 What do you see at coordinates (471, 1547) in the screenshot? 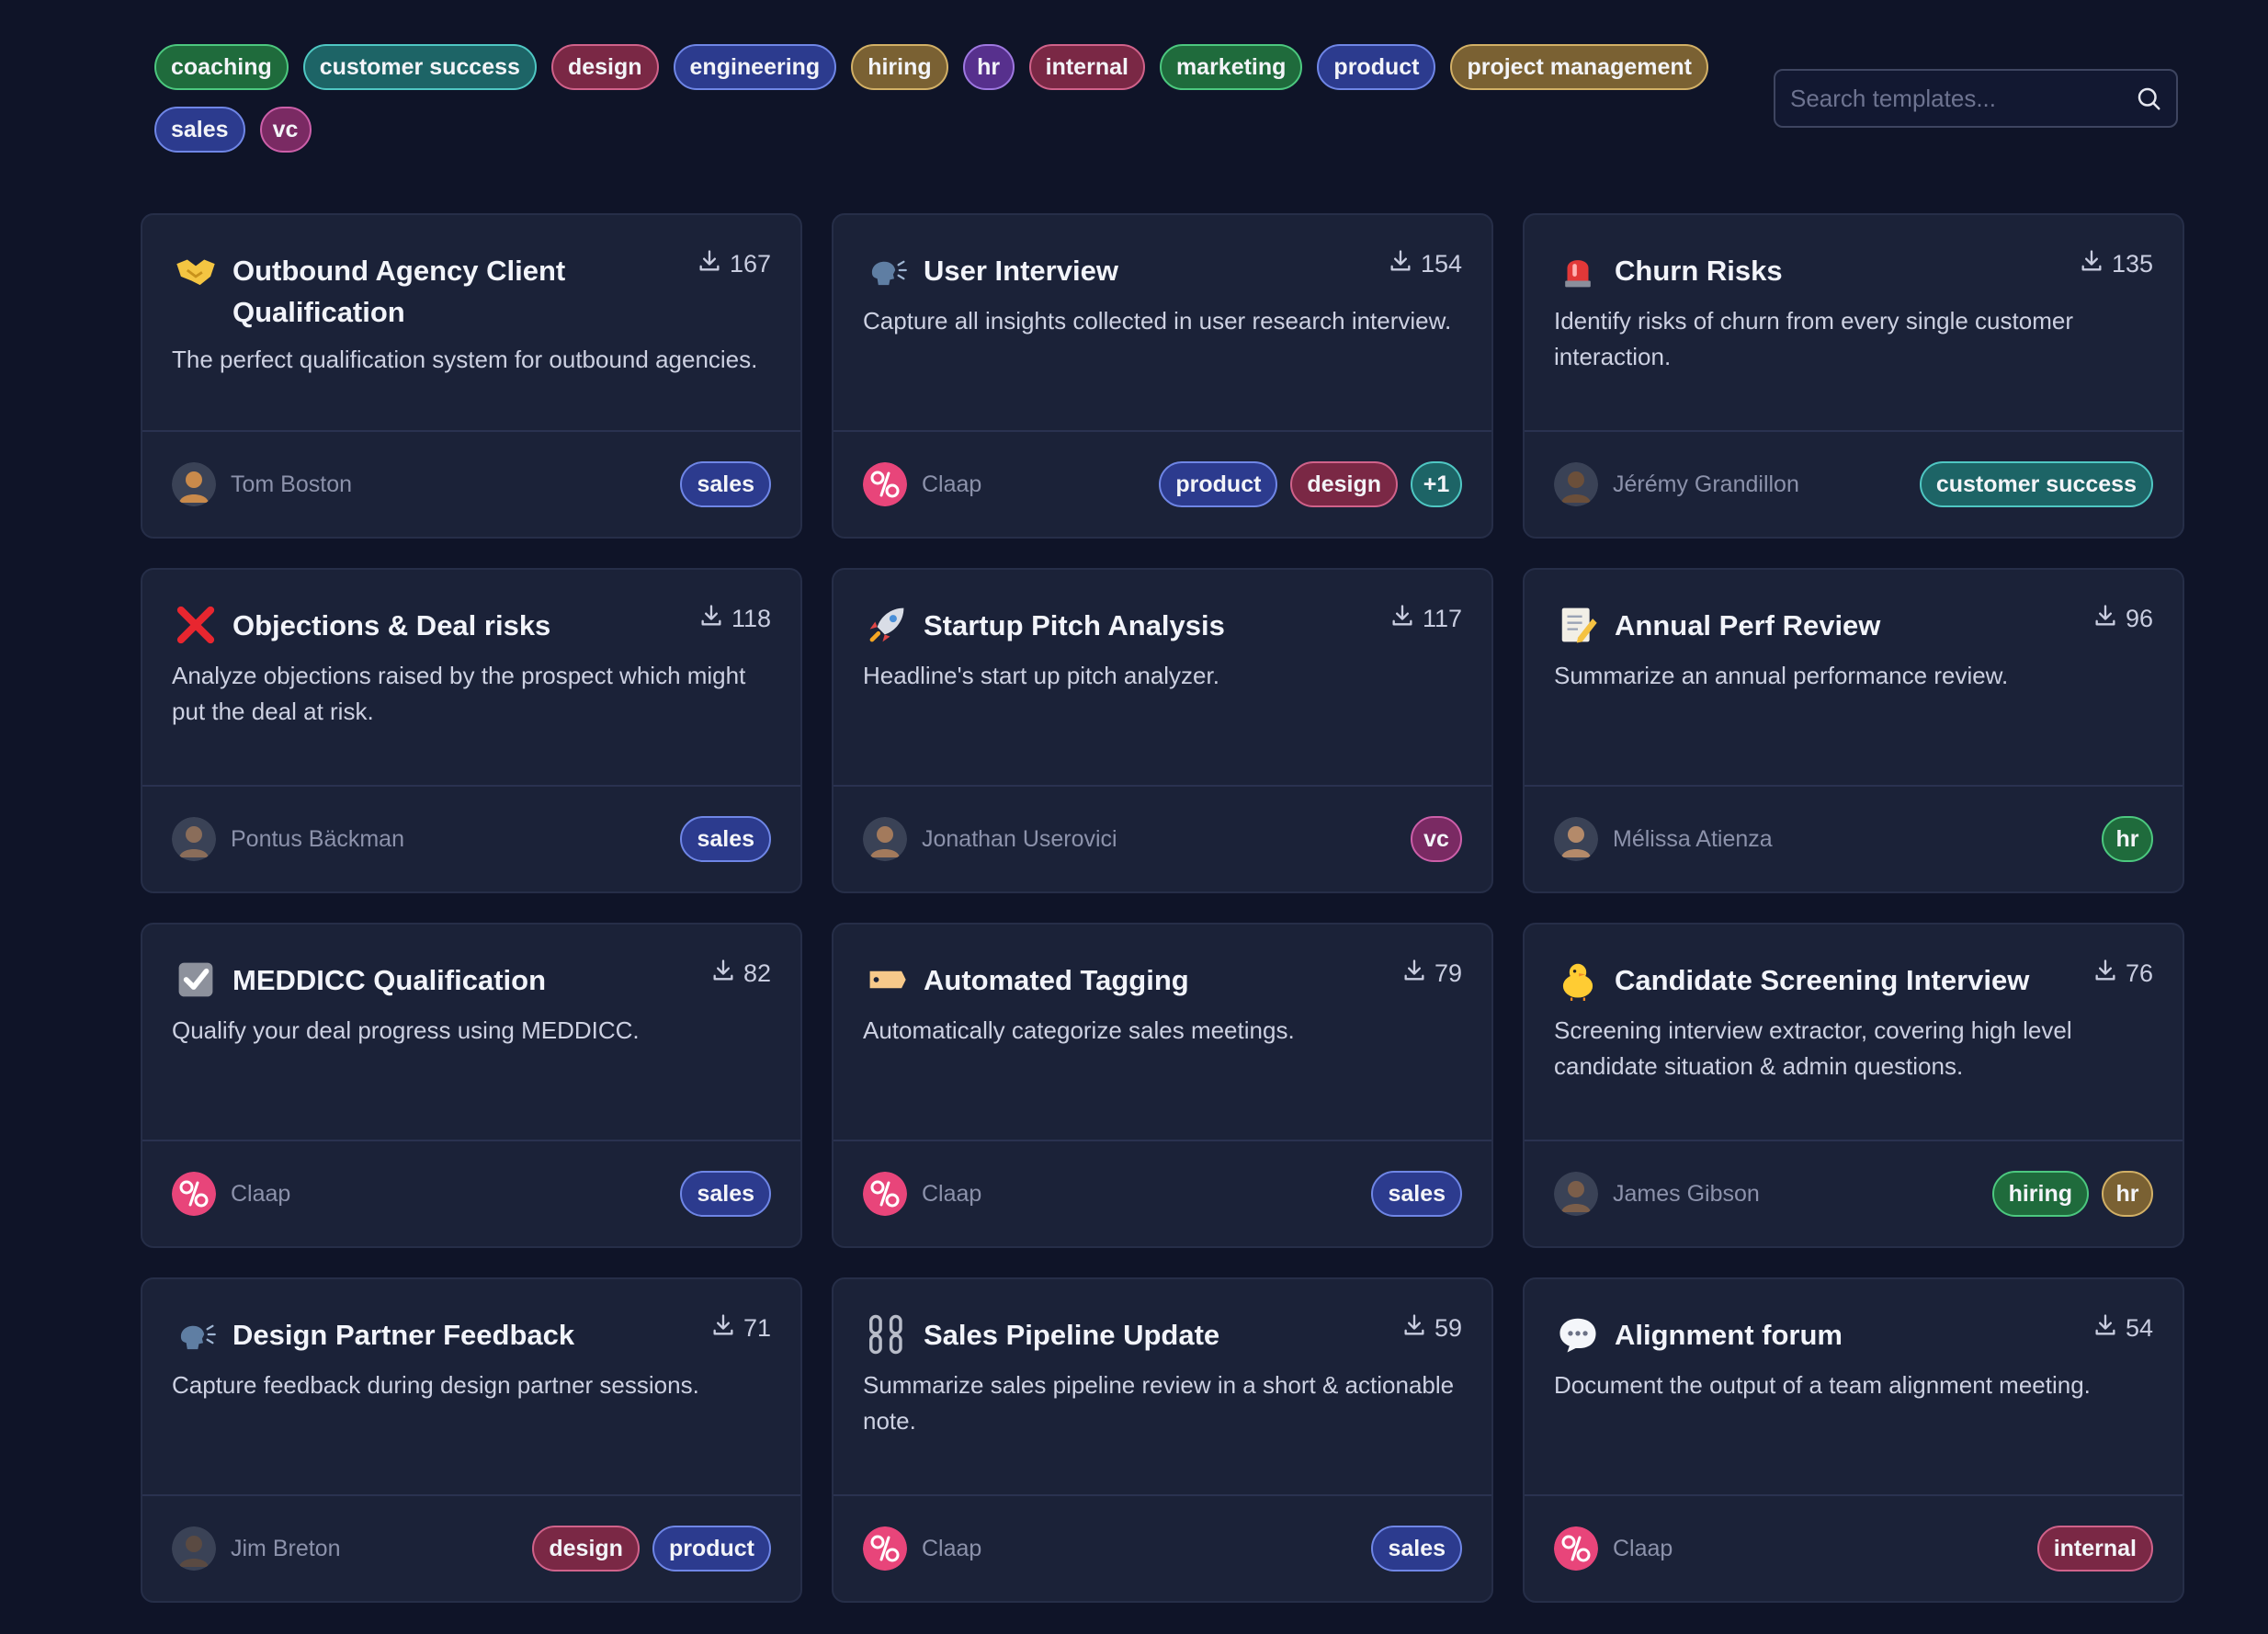
I see `card-footer: Jim Breton design product` at bounding box center [471, 1547].